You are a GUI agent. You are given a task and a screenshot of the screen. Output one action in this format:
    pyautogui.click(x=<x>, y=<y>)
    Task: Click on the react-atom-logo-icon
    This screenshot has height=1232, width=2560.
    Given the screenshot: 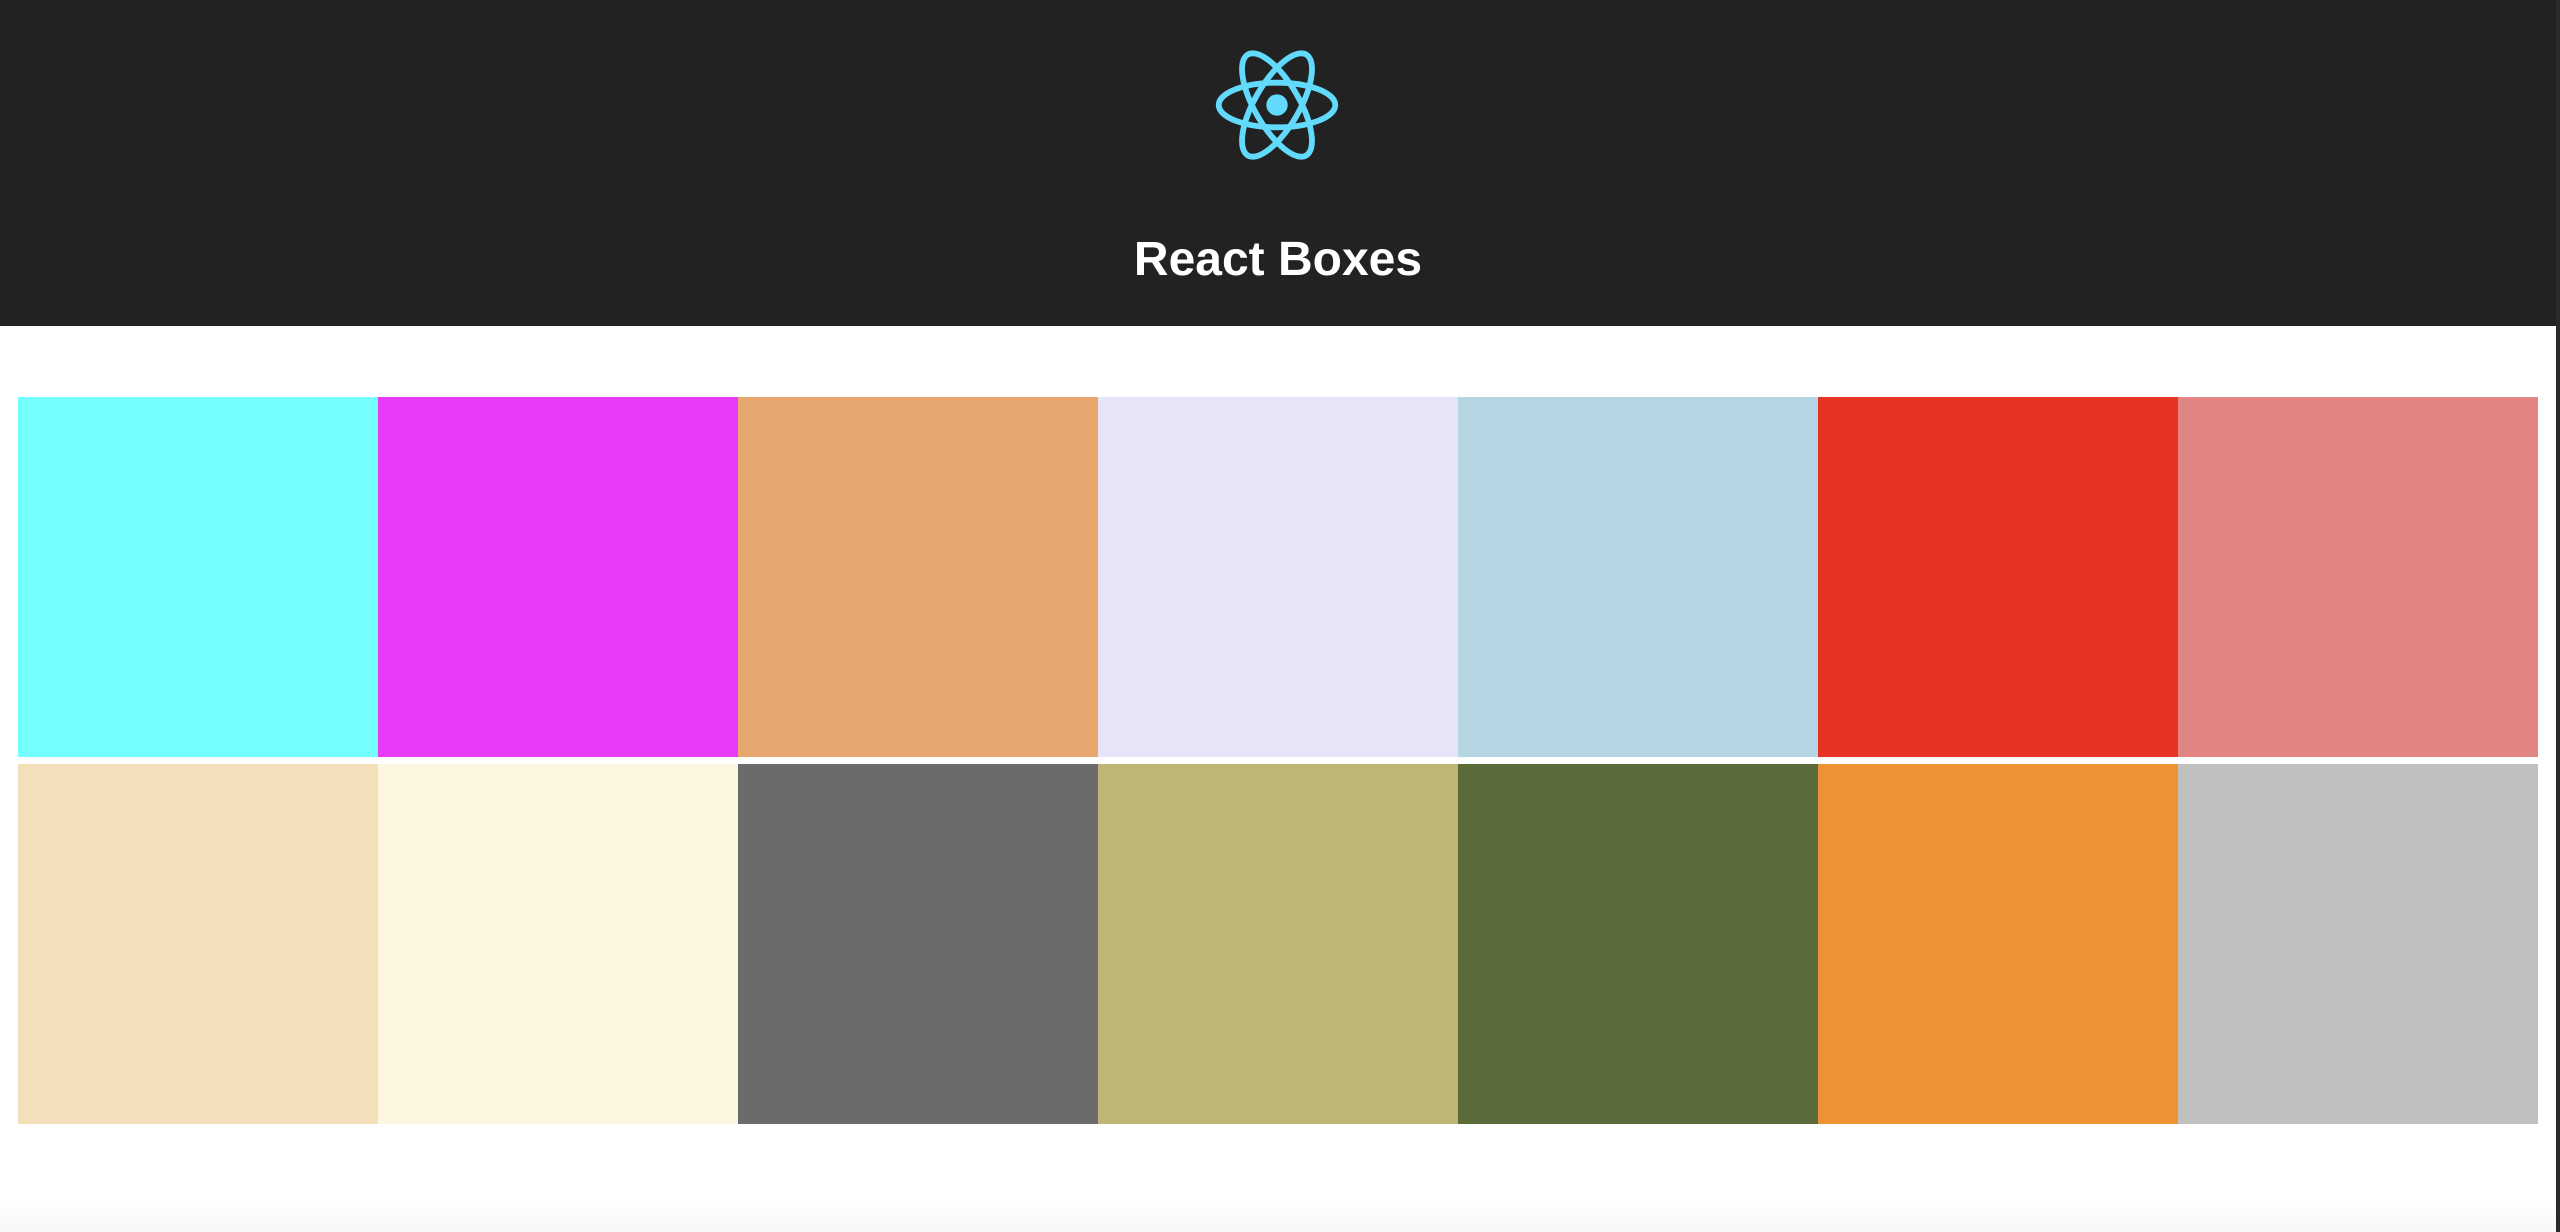 What is the action you would take?
    pyautogui.click(x=1277, y=105)
    